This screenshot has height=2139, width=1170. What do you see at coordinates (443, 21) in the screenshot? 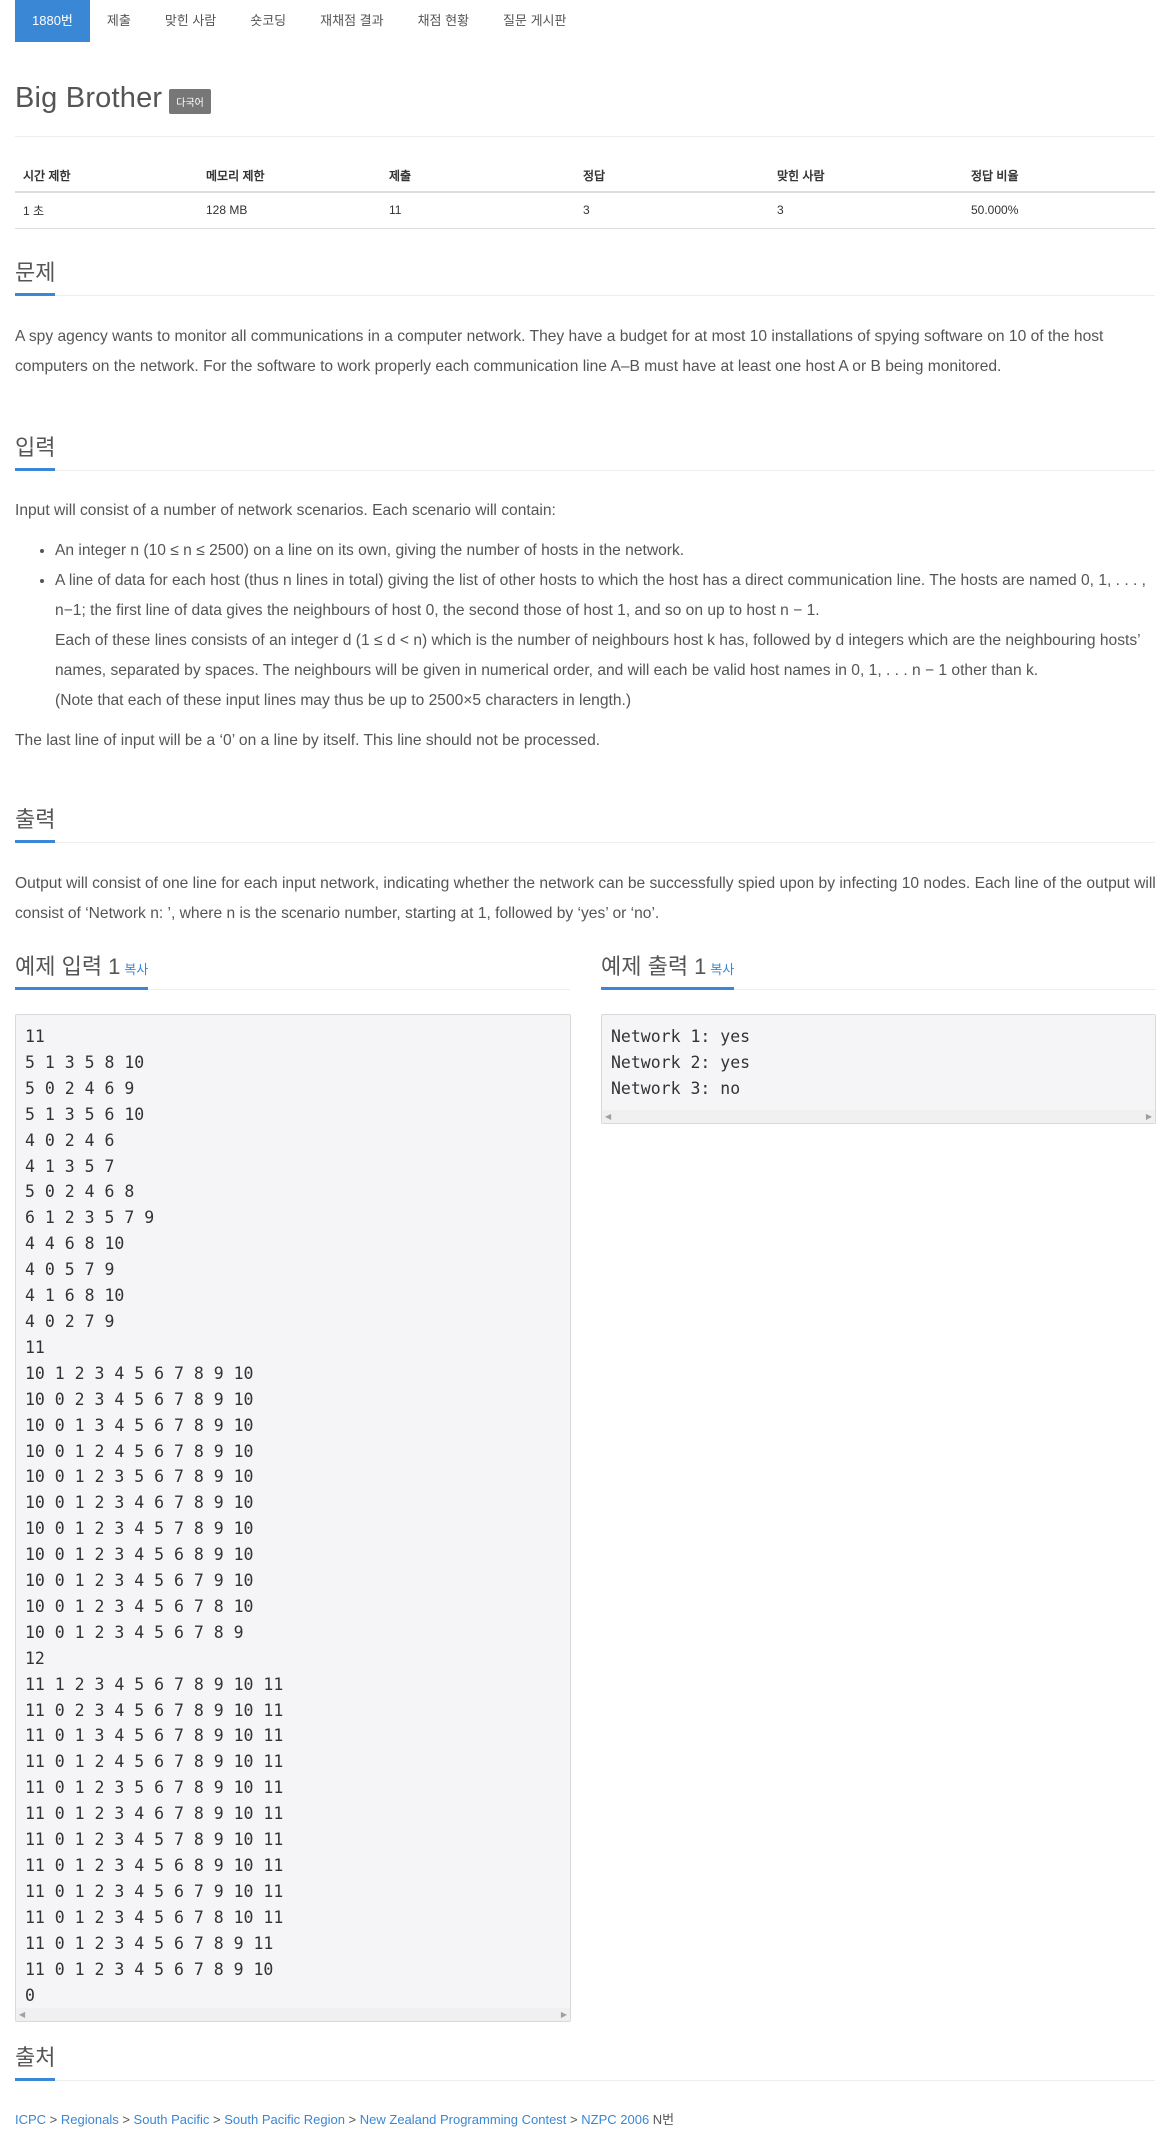
I see `tab-judge-status: 채점 현황` at bounding box center [443, 21].